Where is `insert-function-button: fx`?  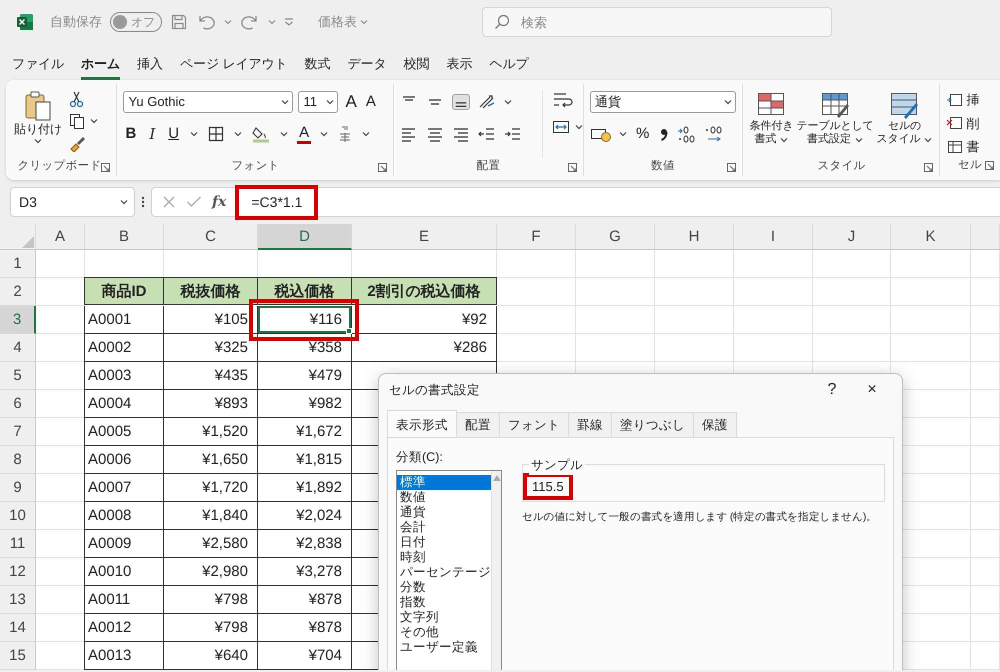
insert-function-button: fx is located at coordinates (219, 202).